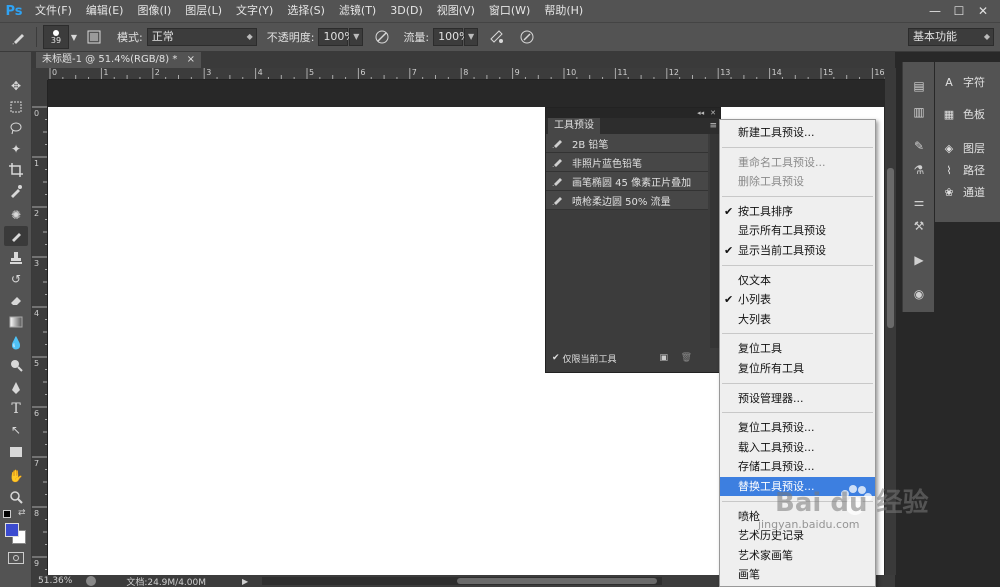 The height and width of the screenshot is (587, 1000). Describe the element at coordinates (201, 37) in the screenshot. I see `mode-select: 正常 ◆` at that location.